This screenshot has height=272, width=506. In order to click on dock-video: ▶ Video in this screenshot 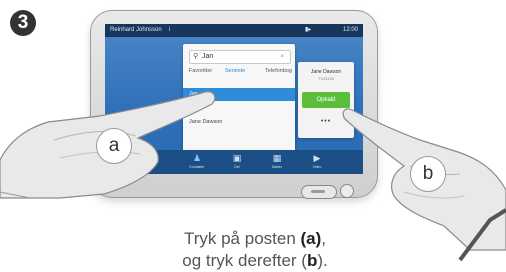, I will do `click(317, 161)`.